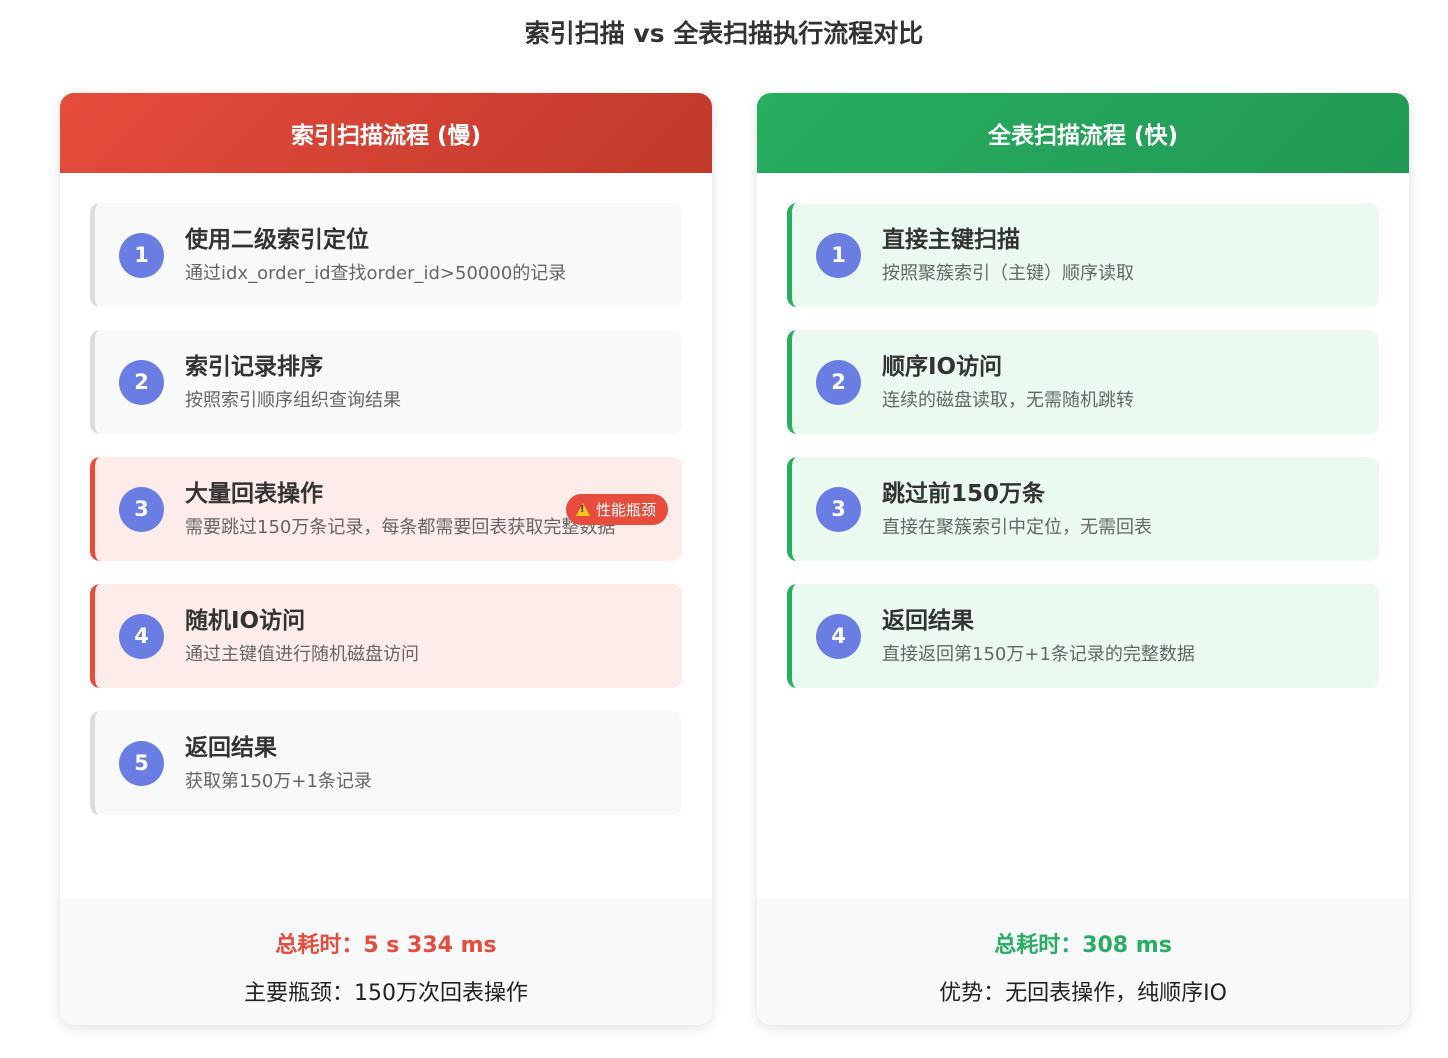 Image resolution: width=1448 pixels, height=1058 pixels. Describe the element at coordinates (245, 621) in the screenshot. I see `step-title: 随机IO访问` at that location.